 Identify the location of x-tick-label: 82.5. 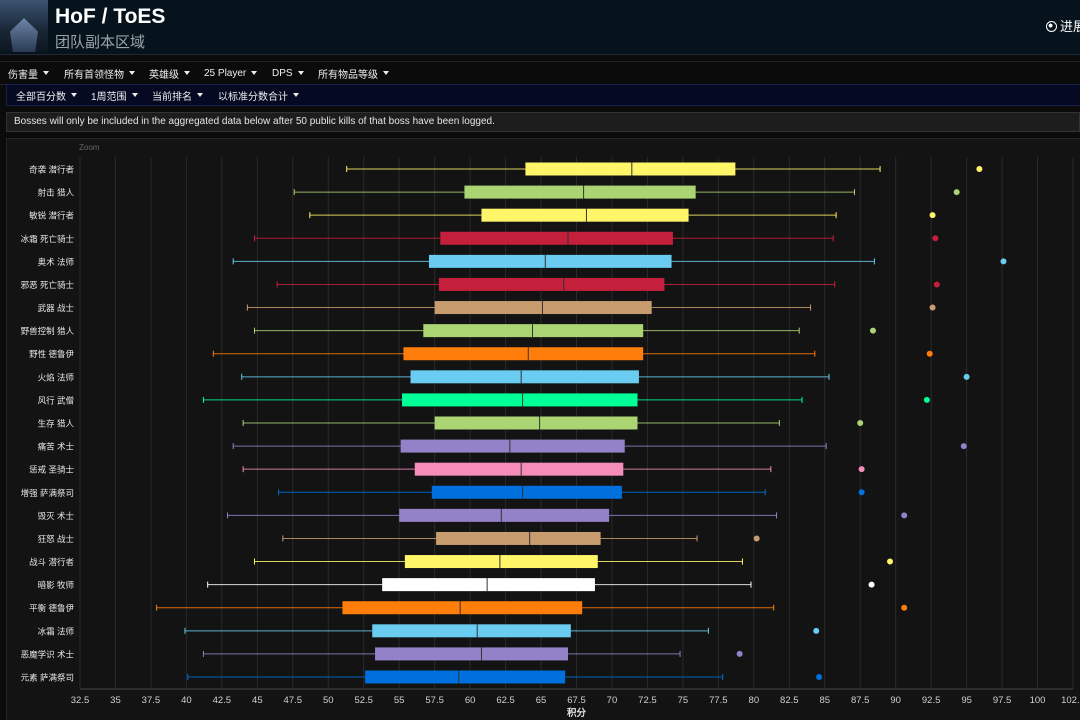
(789, 700).